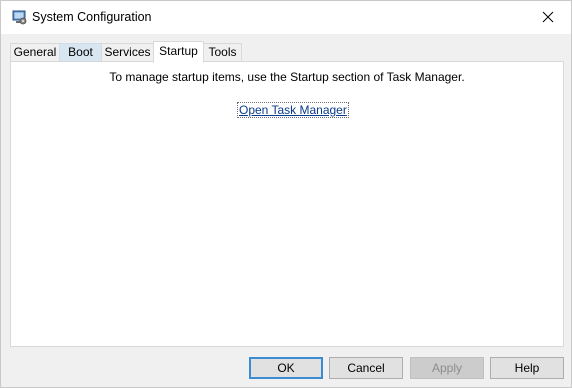 The height and width of the screenshot is (388, 572). What do you see at coordinates (178, 52) in the screenshot?
I see `tab-startup: Startup` at bounding box center [178, 52].